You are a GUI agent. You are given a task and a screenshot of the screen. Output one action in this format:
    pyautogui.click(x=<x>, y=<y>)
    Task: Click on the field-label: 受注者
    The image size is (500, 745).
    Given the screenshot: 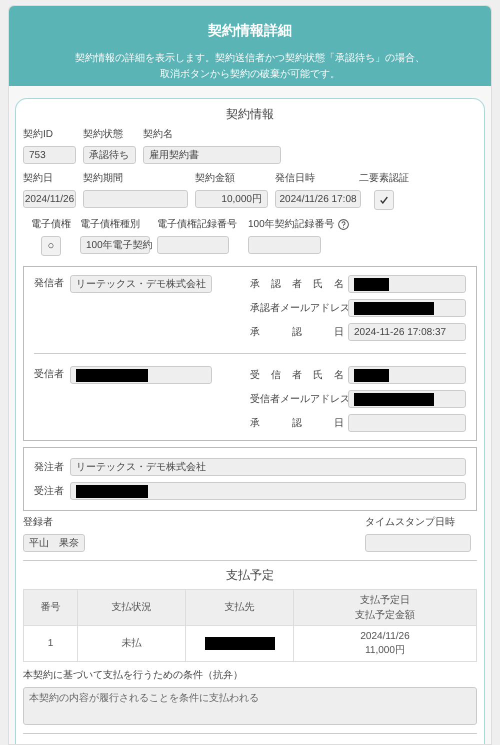 What is the action you would take?
    pyautogui.click(x=49, y=491)
    